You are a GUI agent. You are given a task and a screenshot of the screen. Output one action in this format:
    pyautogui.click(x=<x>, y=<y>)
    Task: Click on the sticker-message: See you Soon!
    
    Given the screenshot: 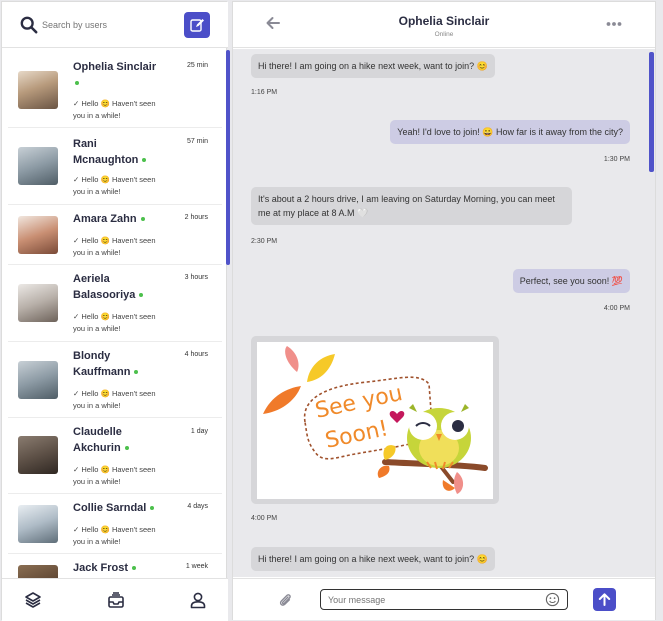 What is the action you would take?
    pyautogui.click(x=375, y=420)
    